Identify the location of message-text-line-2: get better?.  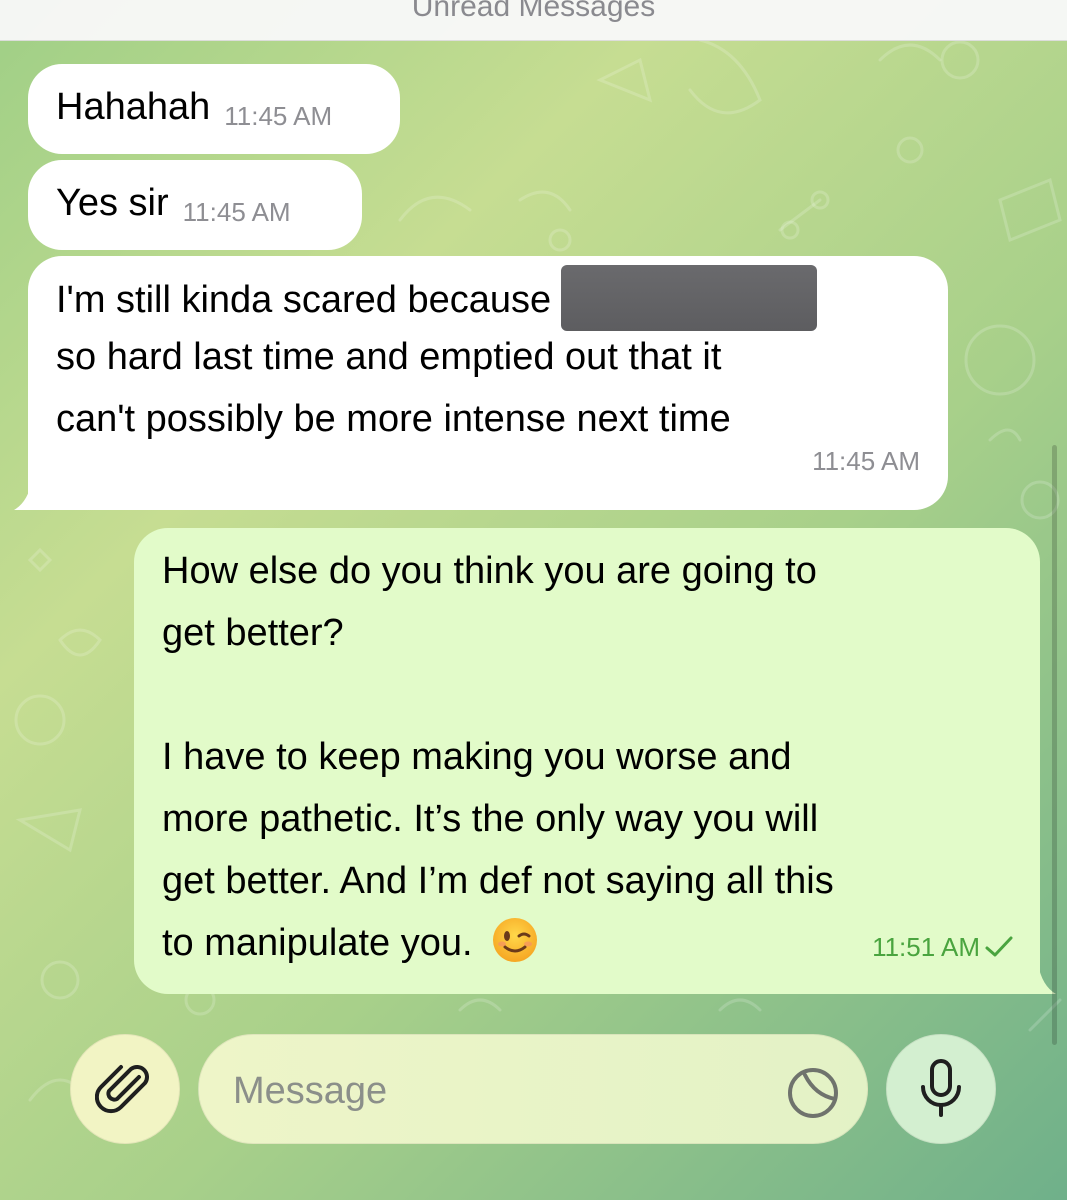
(253, 633).